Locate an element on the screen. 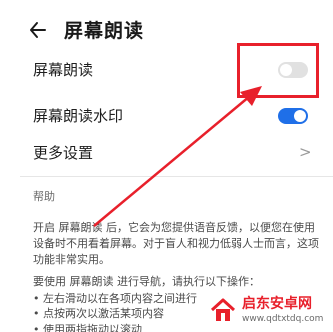  watermark-badge: 启东安卓网 www.qdtxtdq.com is located at coordinates (268, 310).